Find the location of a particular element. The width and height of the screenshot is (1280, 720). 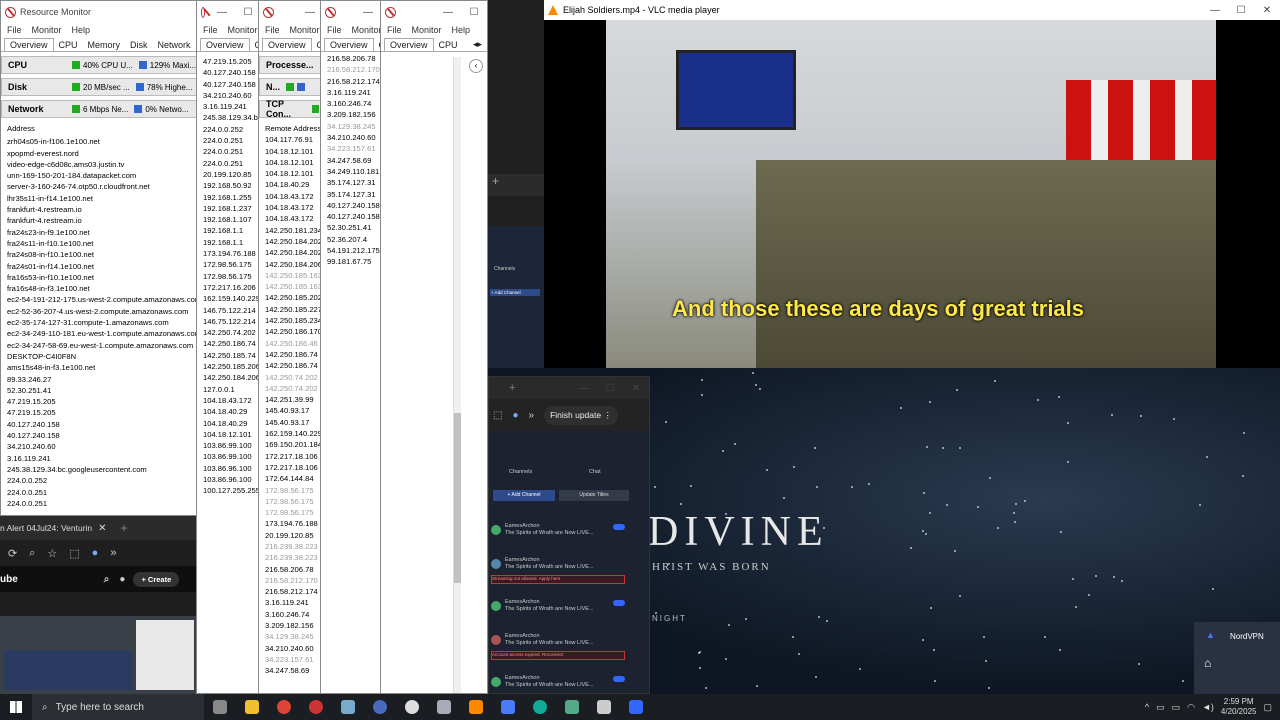

address-row: 146.75.122.214 is located at coordinates (232, 310).